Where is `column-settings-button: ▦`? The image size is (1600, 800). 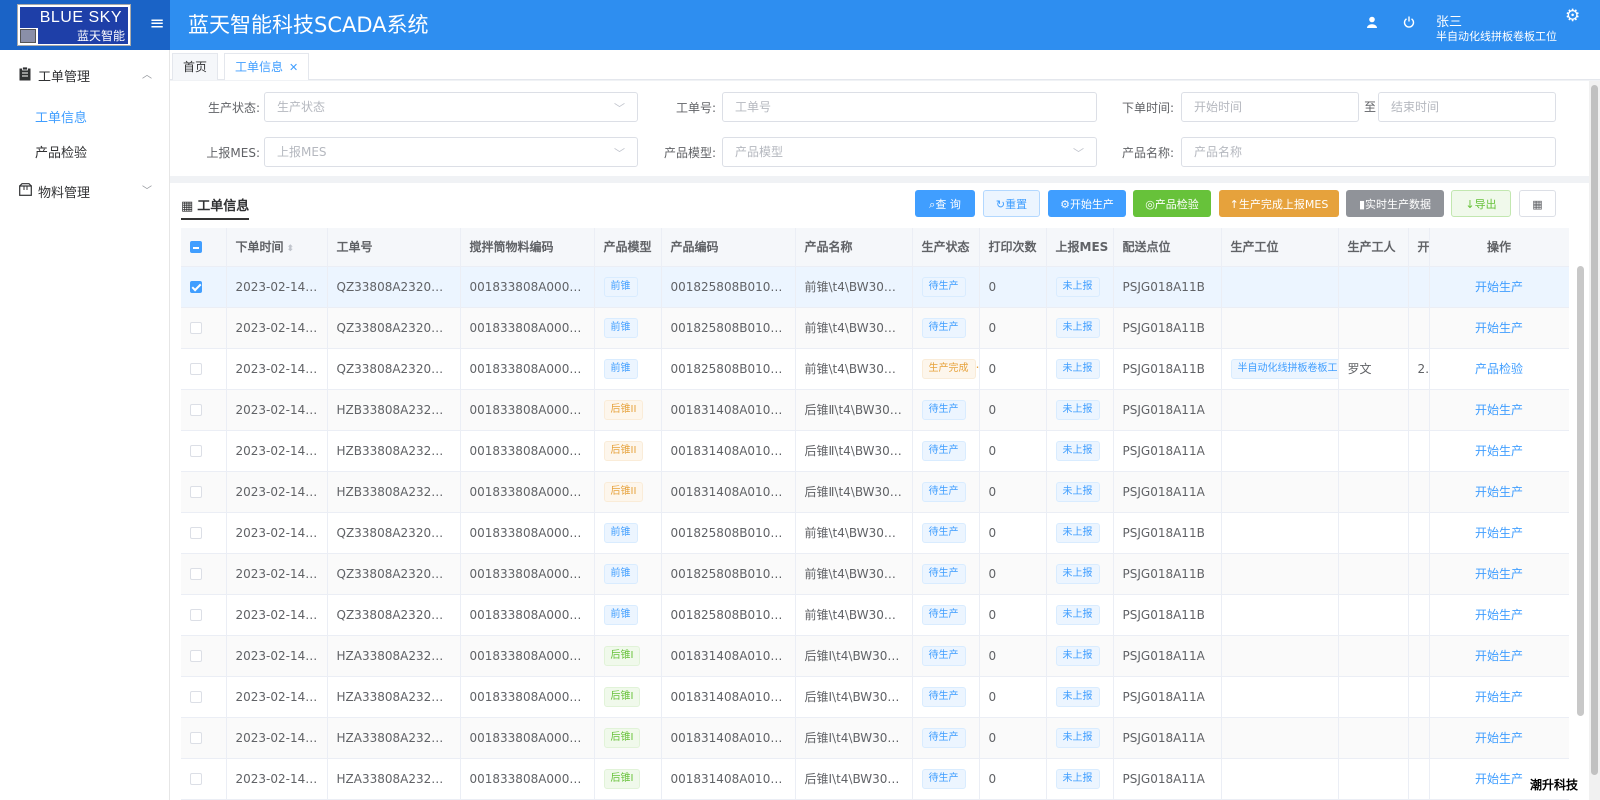 column-settings-button: ▦ is located at coordinates (1537, 203).